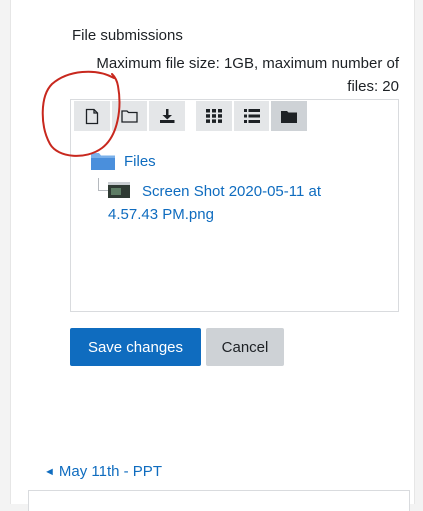 Image resolution: width=423 pixels, height=511 pixels. I want to click on list-icon, so click(251, 116).